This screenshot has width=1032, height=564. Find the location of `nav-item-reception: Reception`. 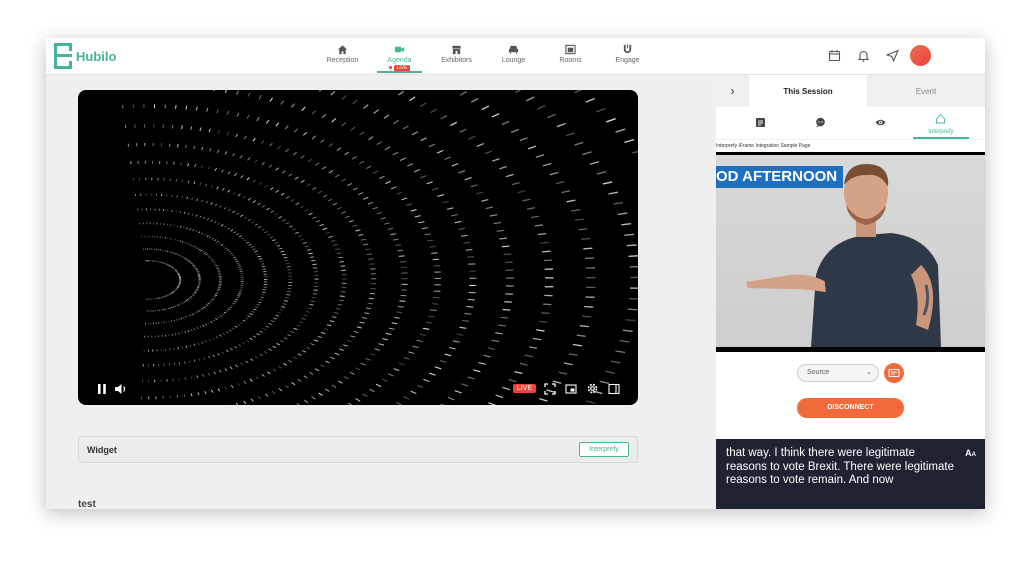

nav-item-reception: Reception is located at coordinates (342, 57).